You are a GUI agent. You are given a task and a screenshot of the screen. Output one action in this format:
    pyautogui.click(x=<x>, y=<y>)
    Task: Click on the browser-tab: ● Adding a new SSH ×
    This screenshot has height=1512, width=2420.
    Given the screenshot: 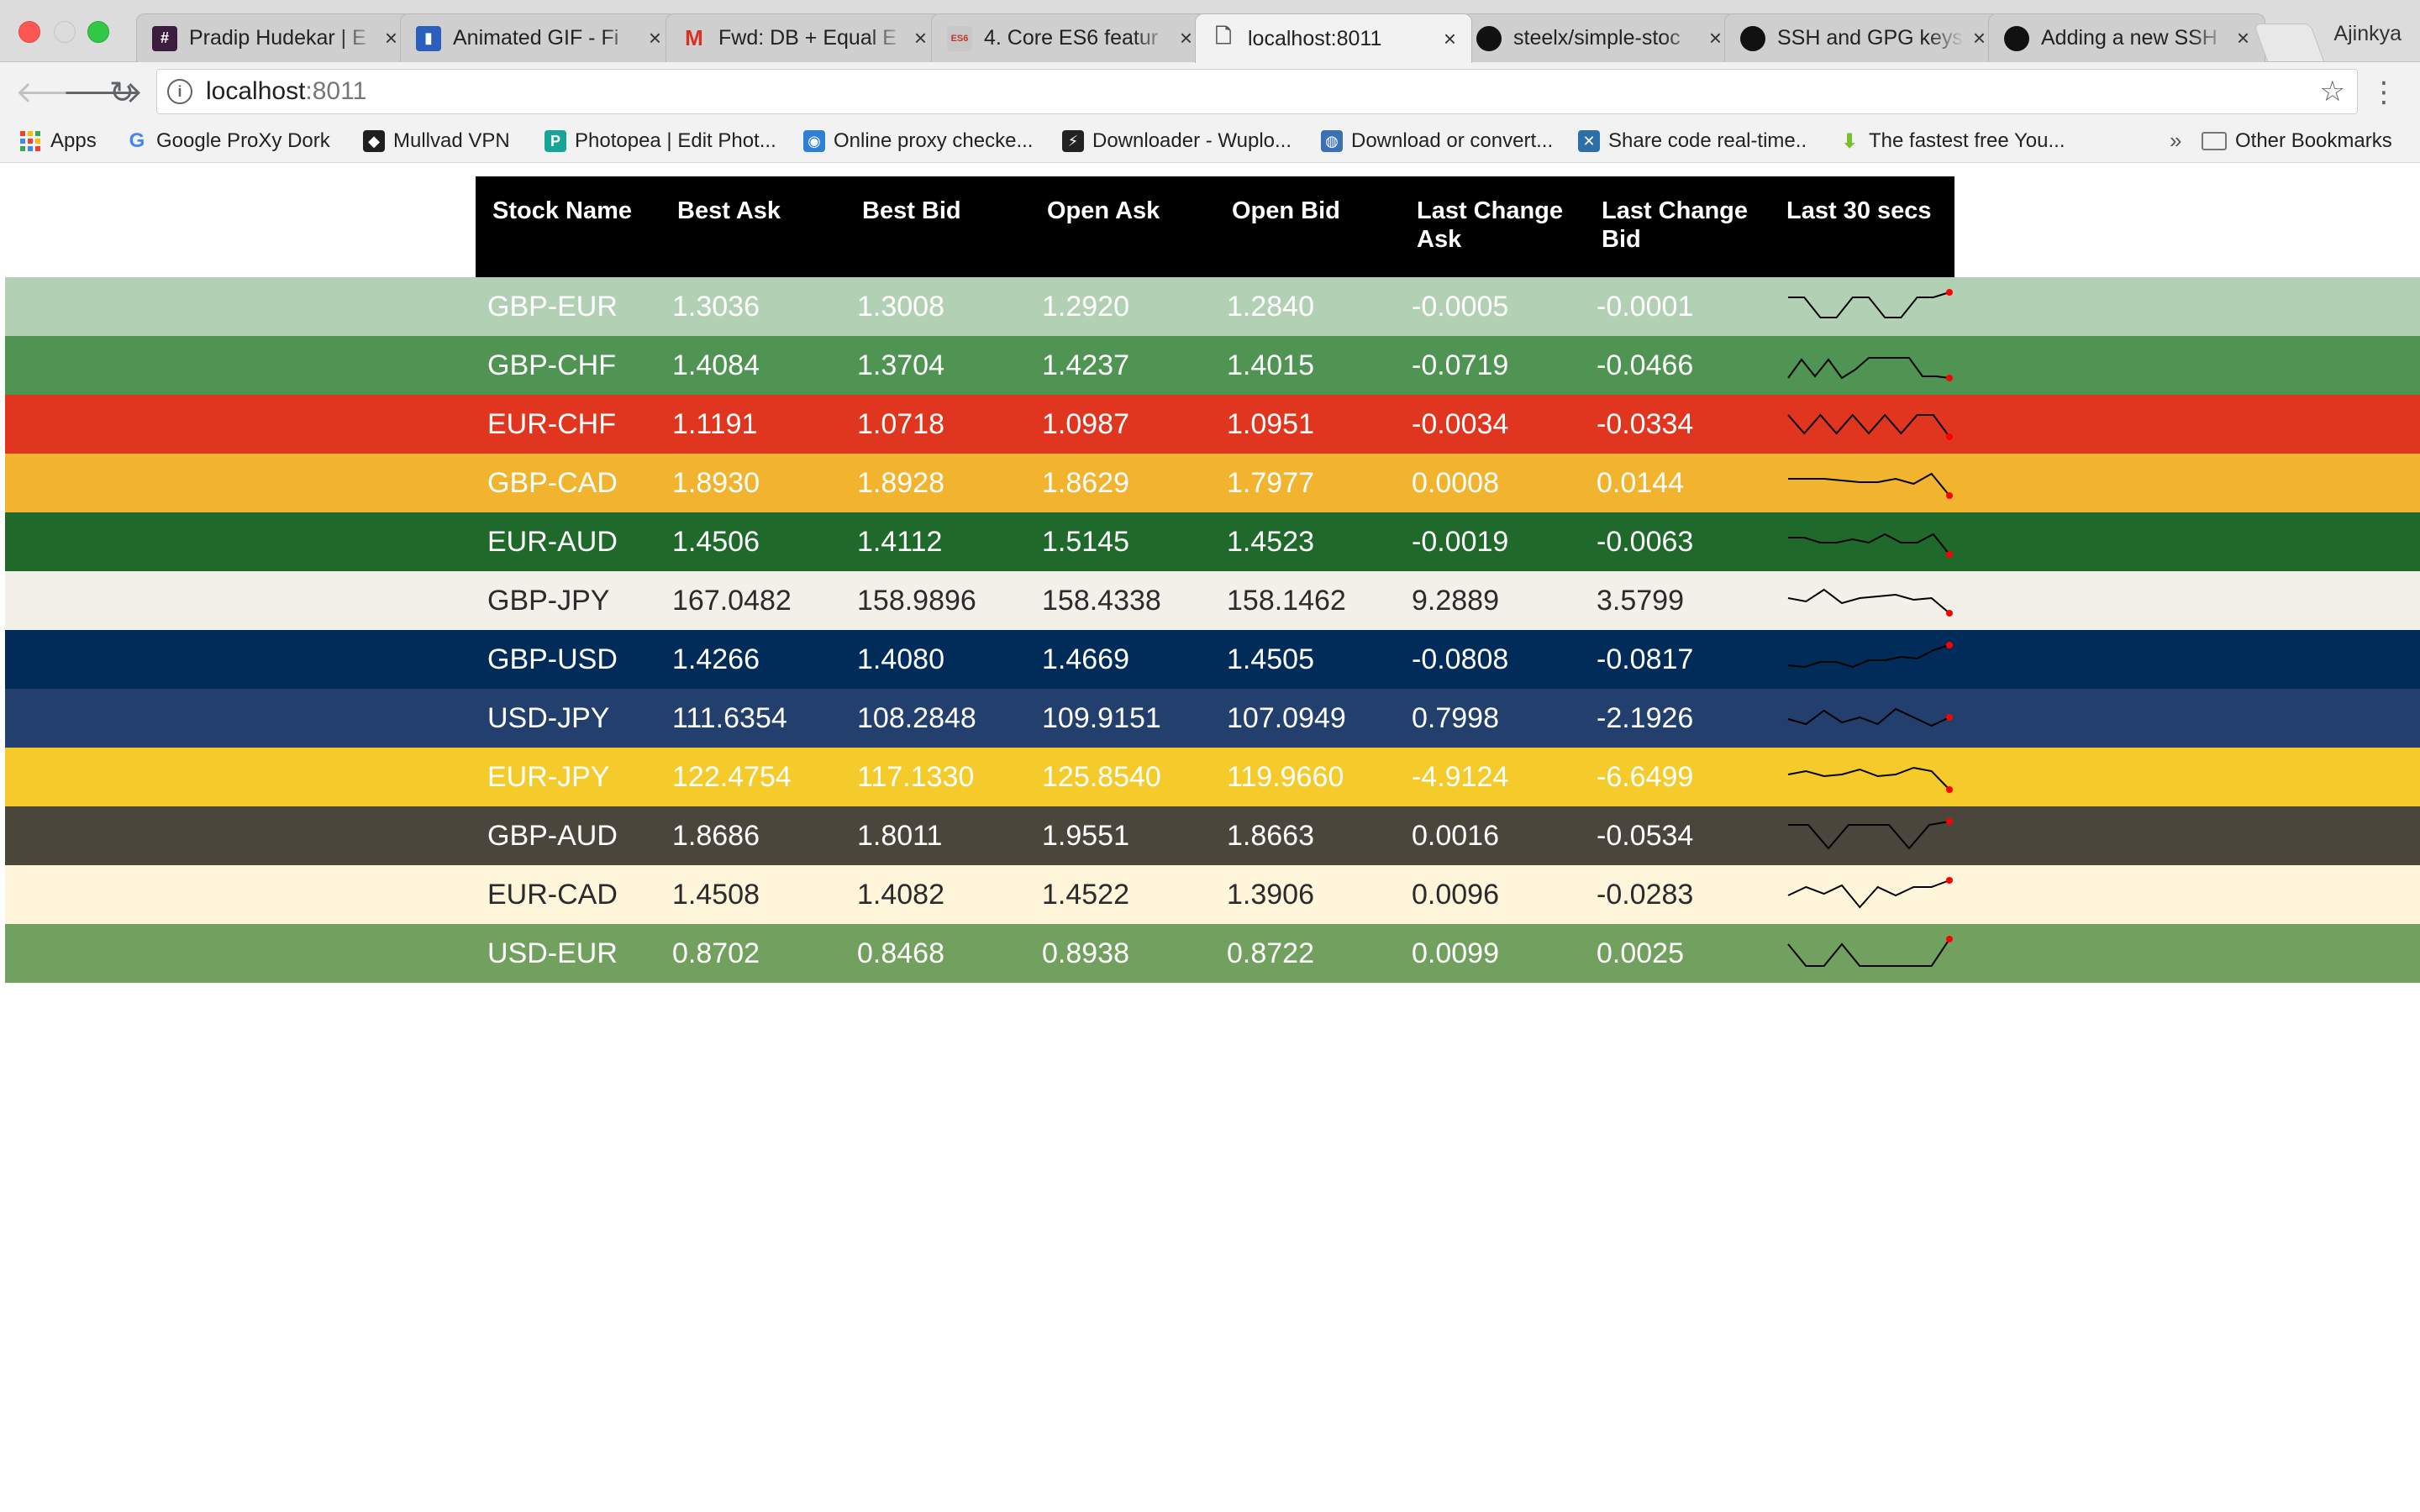 What is the action you would take?
    pyautogui.click(x=2126, y=37)
    